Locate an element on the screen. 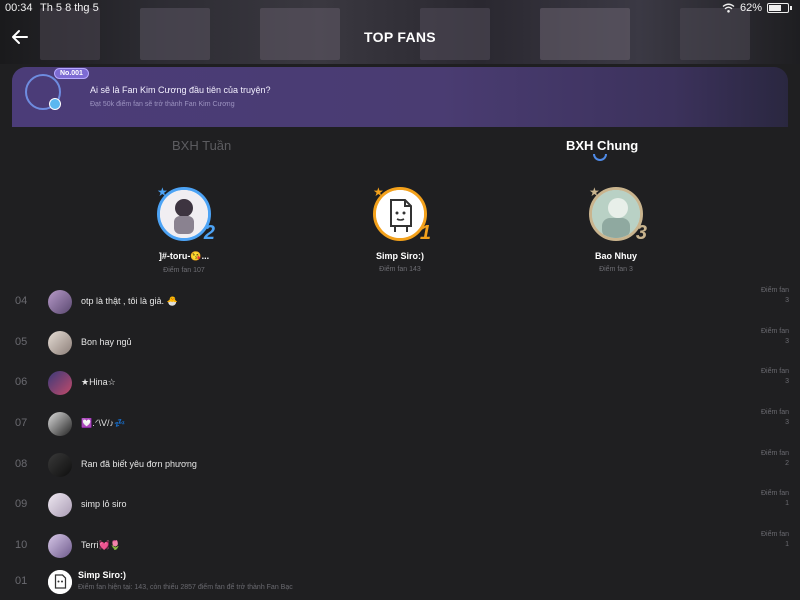 This screenshot has width=800, height=600. list-item: 06 ★Hina☆ Điểm fan 3 is located at coordinates (400, 383).